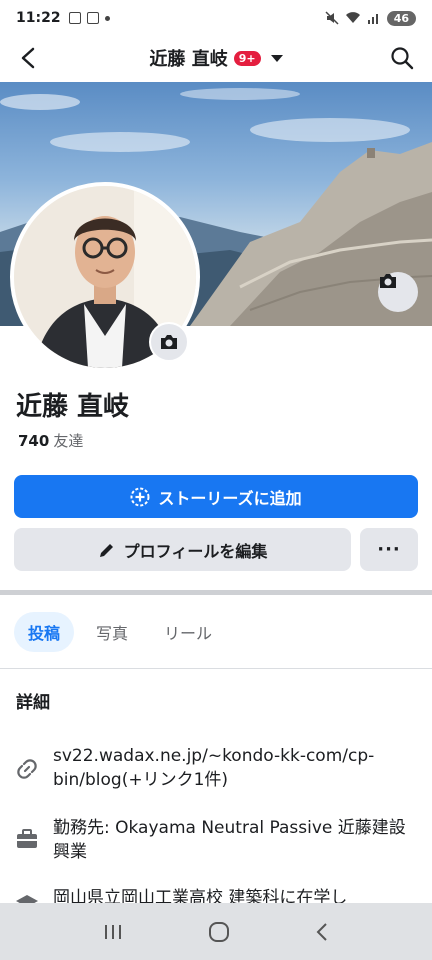 Image resolution: width=432 pixels, height=960 pixels. Describe the element at coordinates (216, 592) in the screenshot. I see `section-divider` at that location.